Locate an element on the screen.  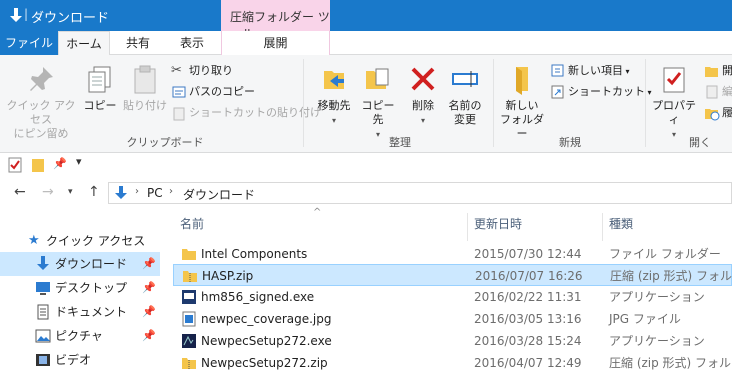
file-name: hm856_signed.exe is located at coordinates (258, 297).